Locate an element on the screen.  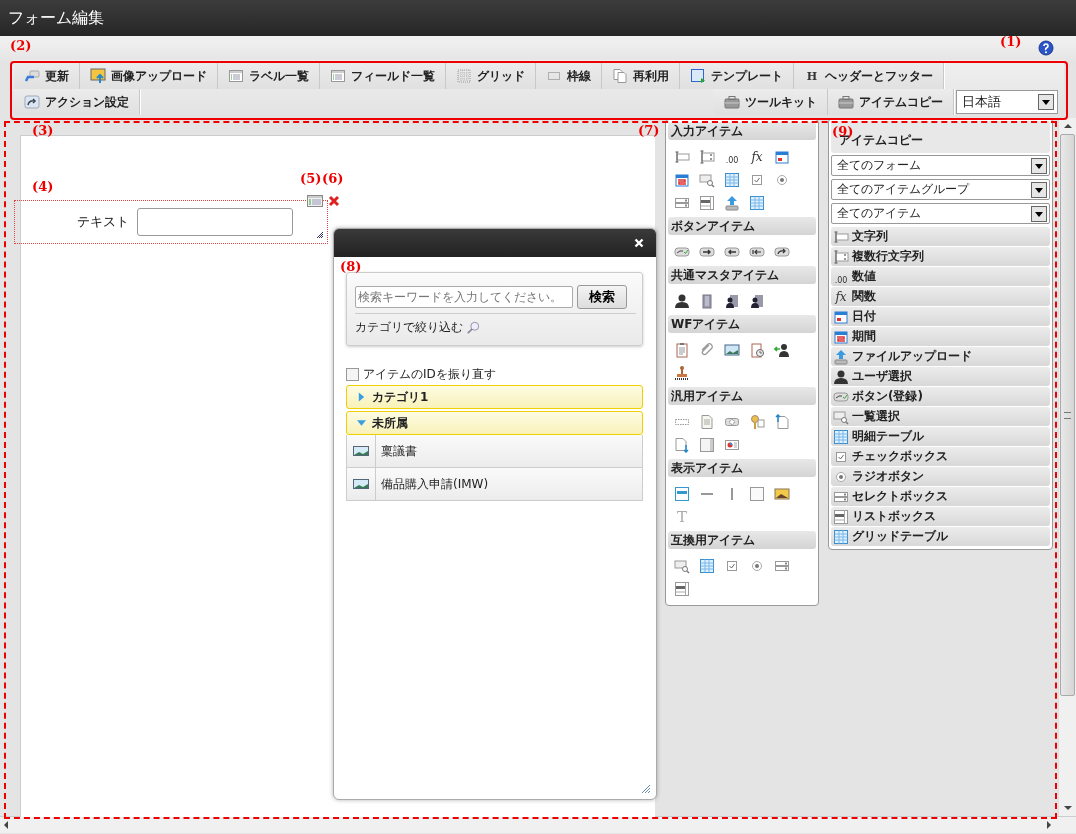
form-item-frame: テキスト is located at coordinates (171, 222).